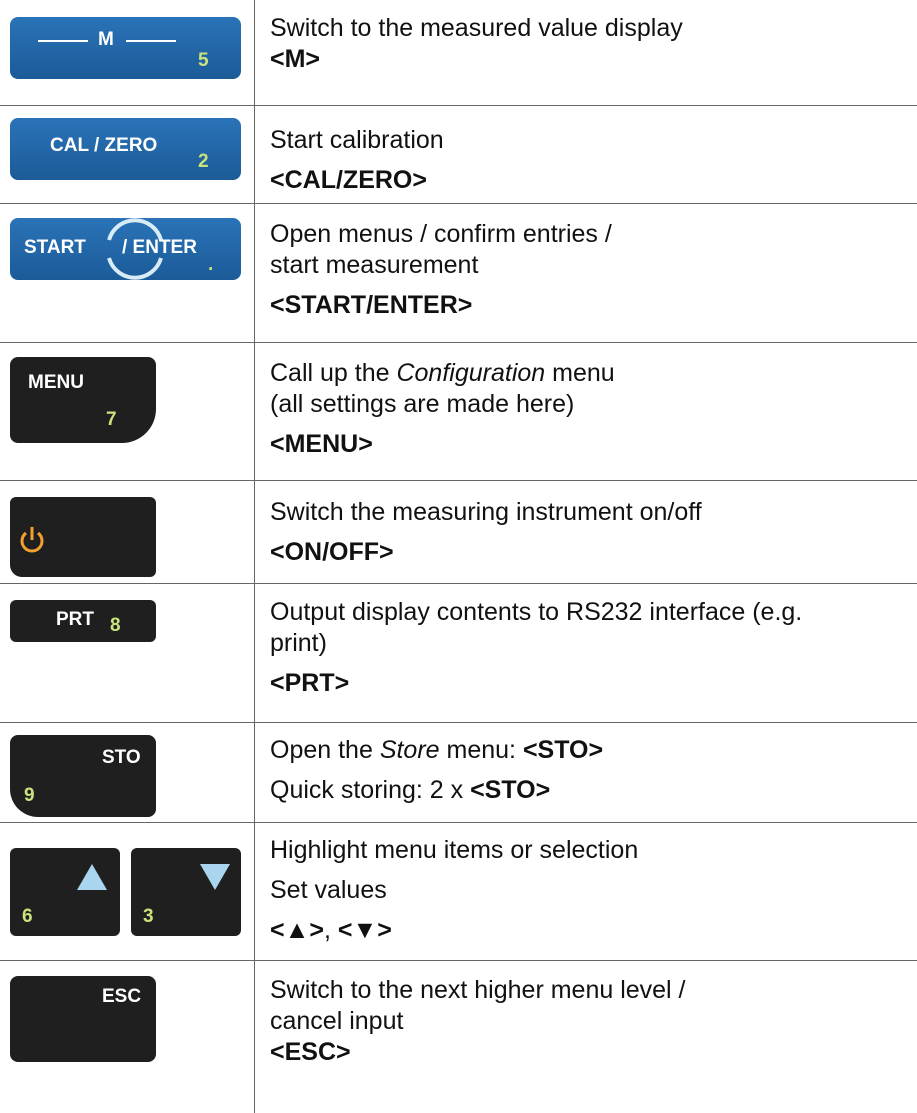  I want to click on key-code: <PRT>, so click(310, 683).